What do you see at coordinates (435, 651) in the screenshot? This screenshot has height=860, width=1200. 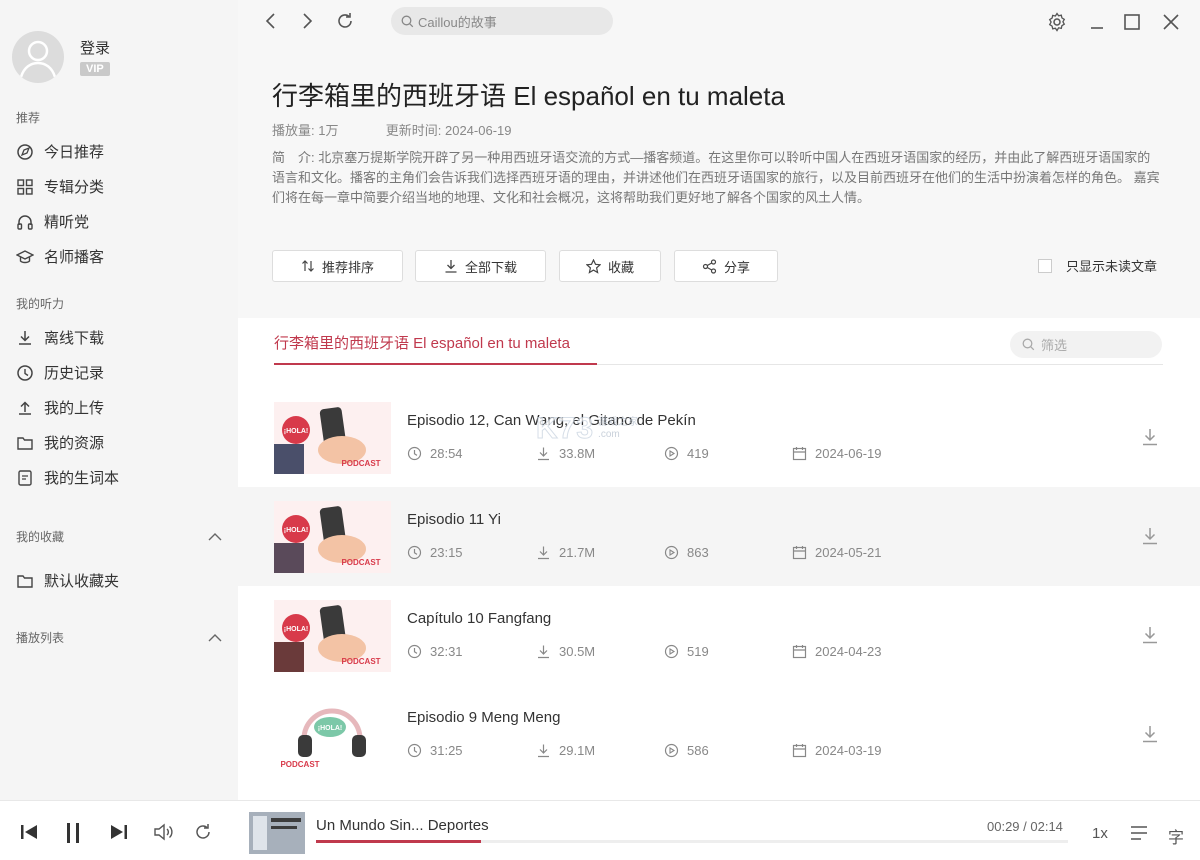 I see `episode-duration: 32:31` at bounding box center [435, 651].